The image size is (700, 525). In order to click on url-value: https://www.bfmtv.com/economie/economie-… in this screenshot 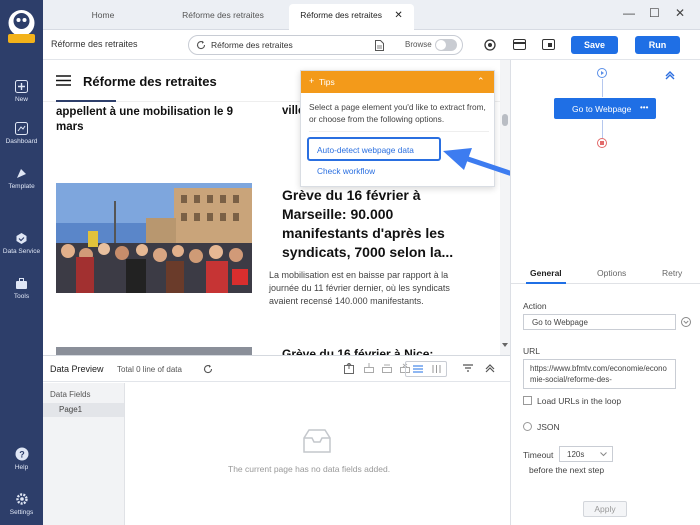, I will do `click(598, 374)`.